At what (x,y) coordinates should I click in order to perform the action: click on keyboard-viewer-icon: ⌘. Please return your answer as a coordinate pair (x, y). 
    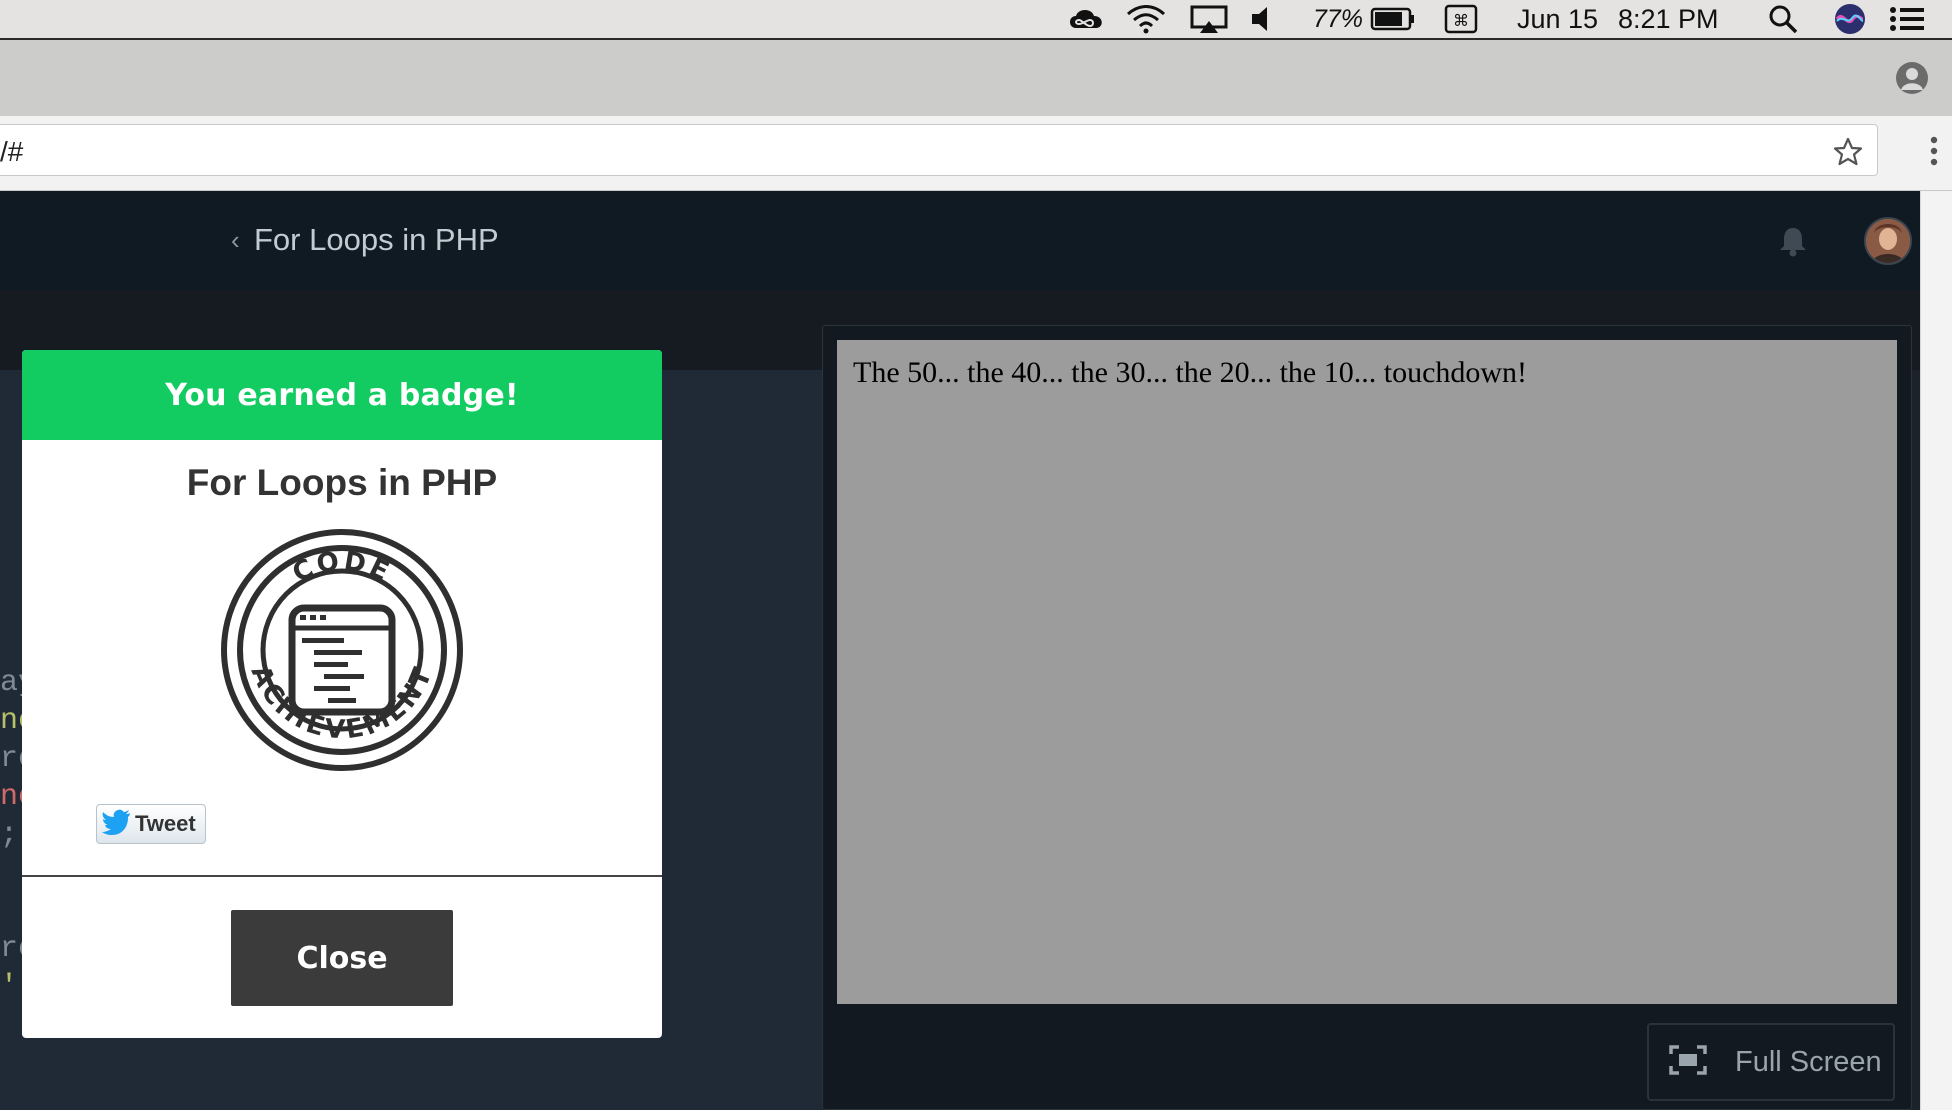
    Looking at the image, I should click on (1461, 19).